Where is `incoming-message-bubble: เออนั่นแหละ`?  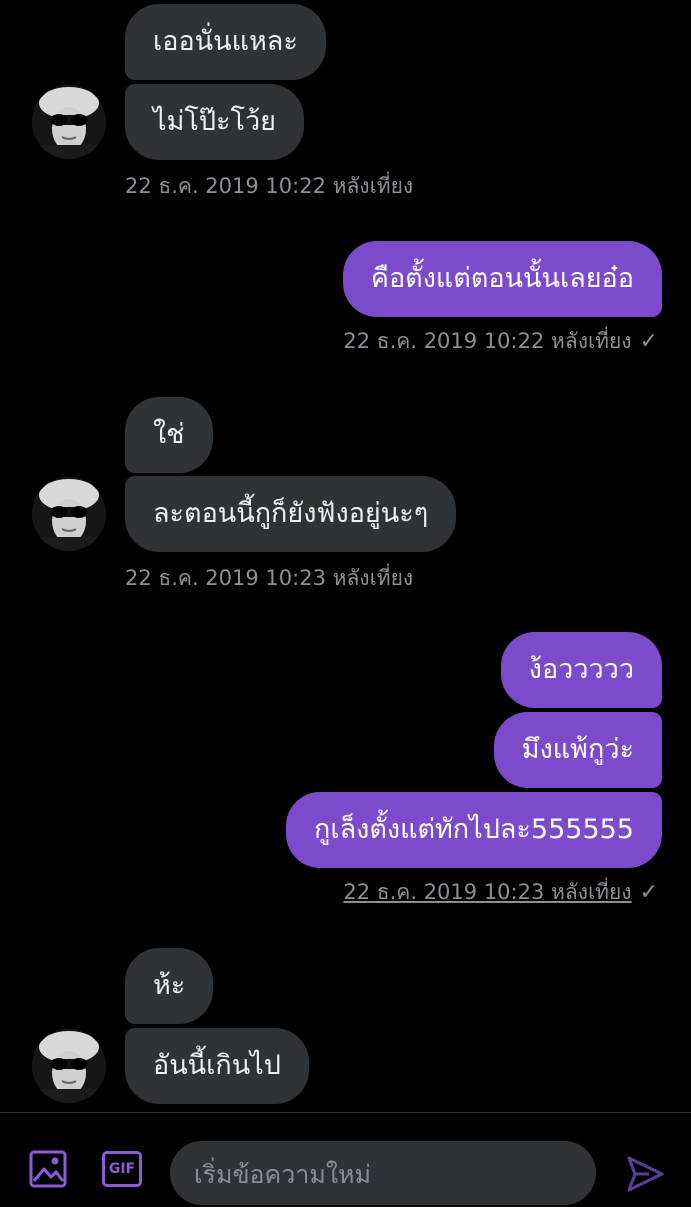 incoming-message-bubble: เออนั่นแหละ is located at coordinates (225, 42).